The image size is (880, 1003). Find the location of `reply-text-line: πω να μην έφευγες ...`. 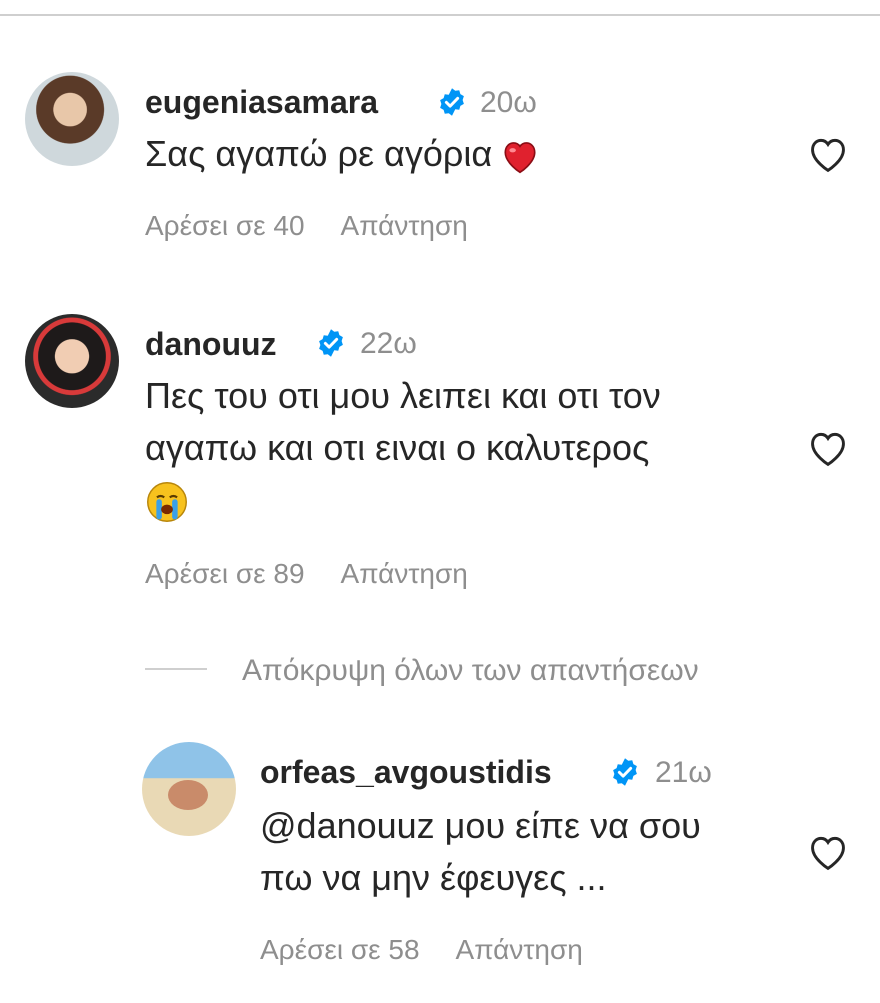

reply-text-line: πω να μην έφευγες ... is located at coordinates (433, 877).